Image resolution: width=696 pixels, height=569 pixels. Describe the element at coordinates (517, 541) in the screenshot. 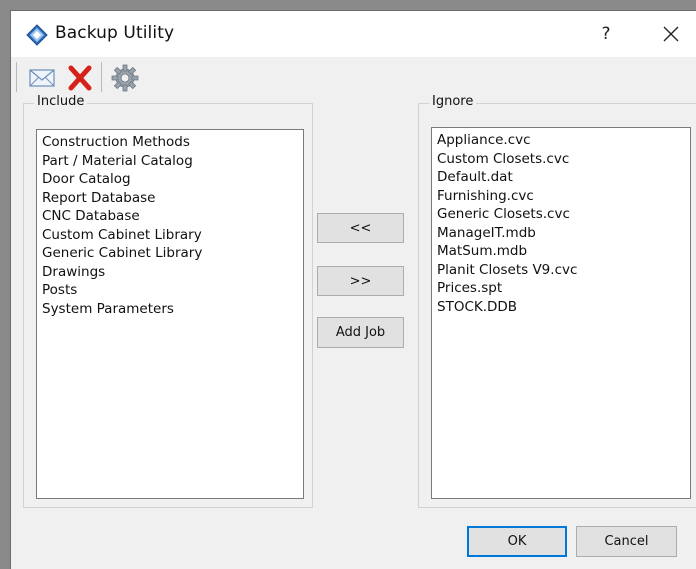

I see `ok-button: OK` at that location.